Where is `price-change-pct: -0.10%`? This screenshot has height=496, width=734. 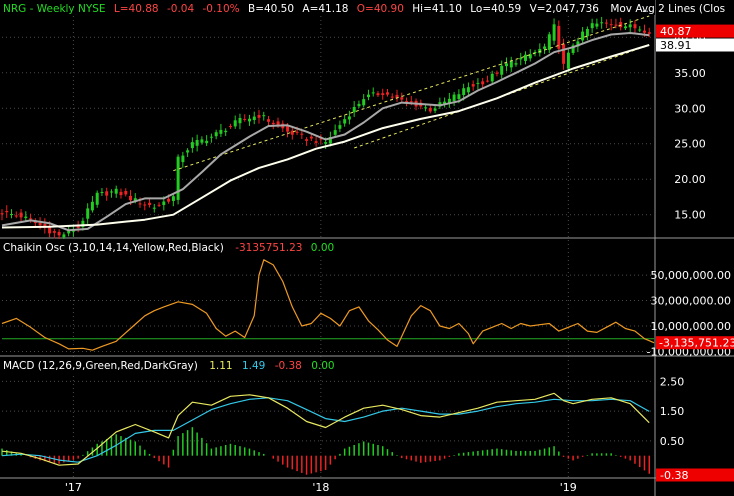
price-change-pct: -0.10% is located at coordinates (220, 9).